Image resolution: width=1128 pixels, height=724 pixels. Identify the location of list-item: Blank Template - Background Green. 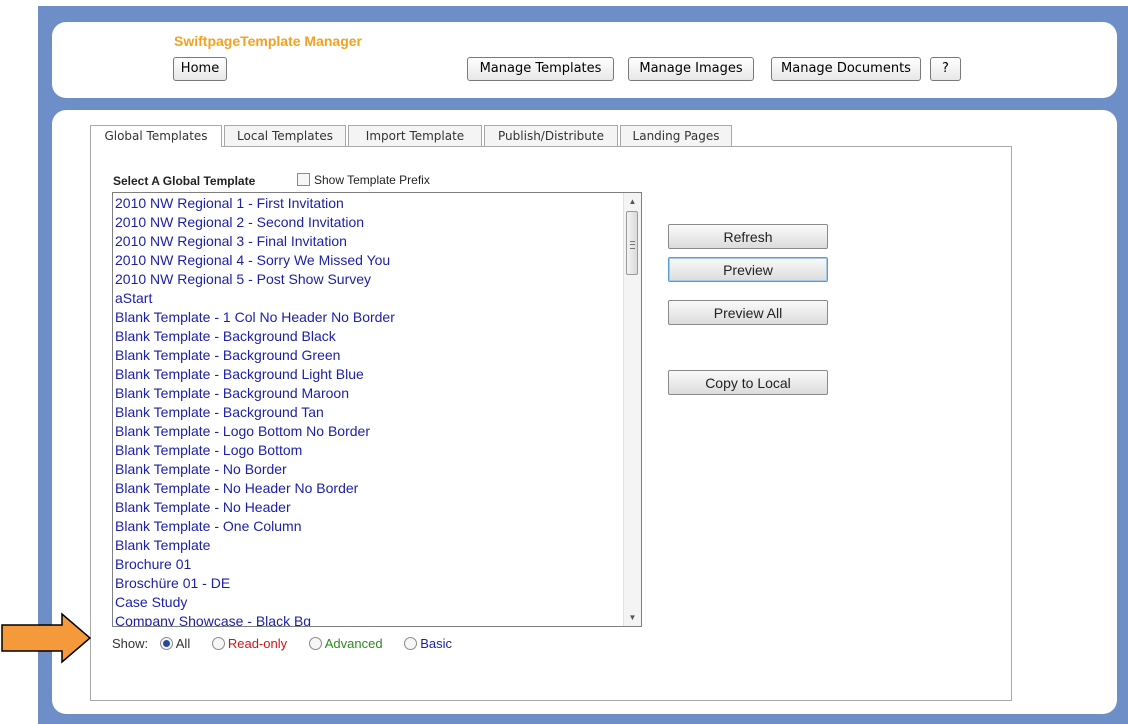
(255, 355).